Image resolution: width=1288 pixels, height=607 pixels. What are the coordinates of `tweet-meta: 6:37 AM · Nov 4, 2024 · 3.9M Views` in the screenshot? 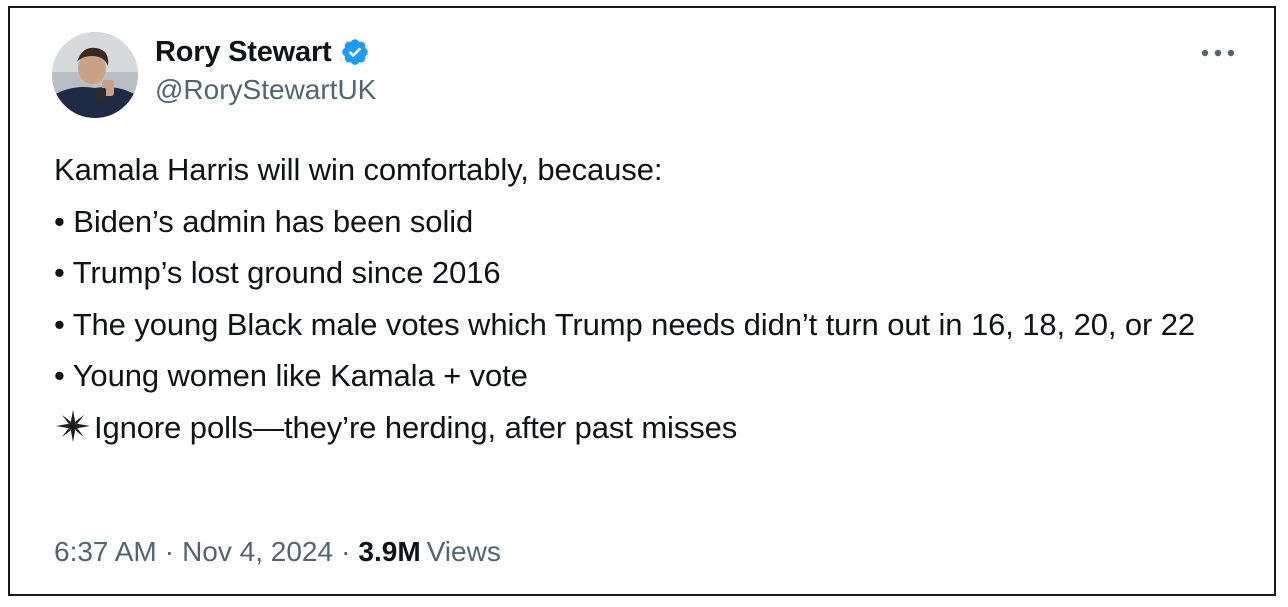 It's located at (277, 552).